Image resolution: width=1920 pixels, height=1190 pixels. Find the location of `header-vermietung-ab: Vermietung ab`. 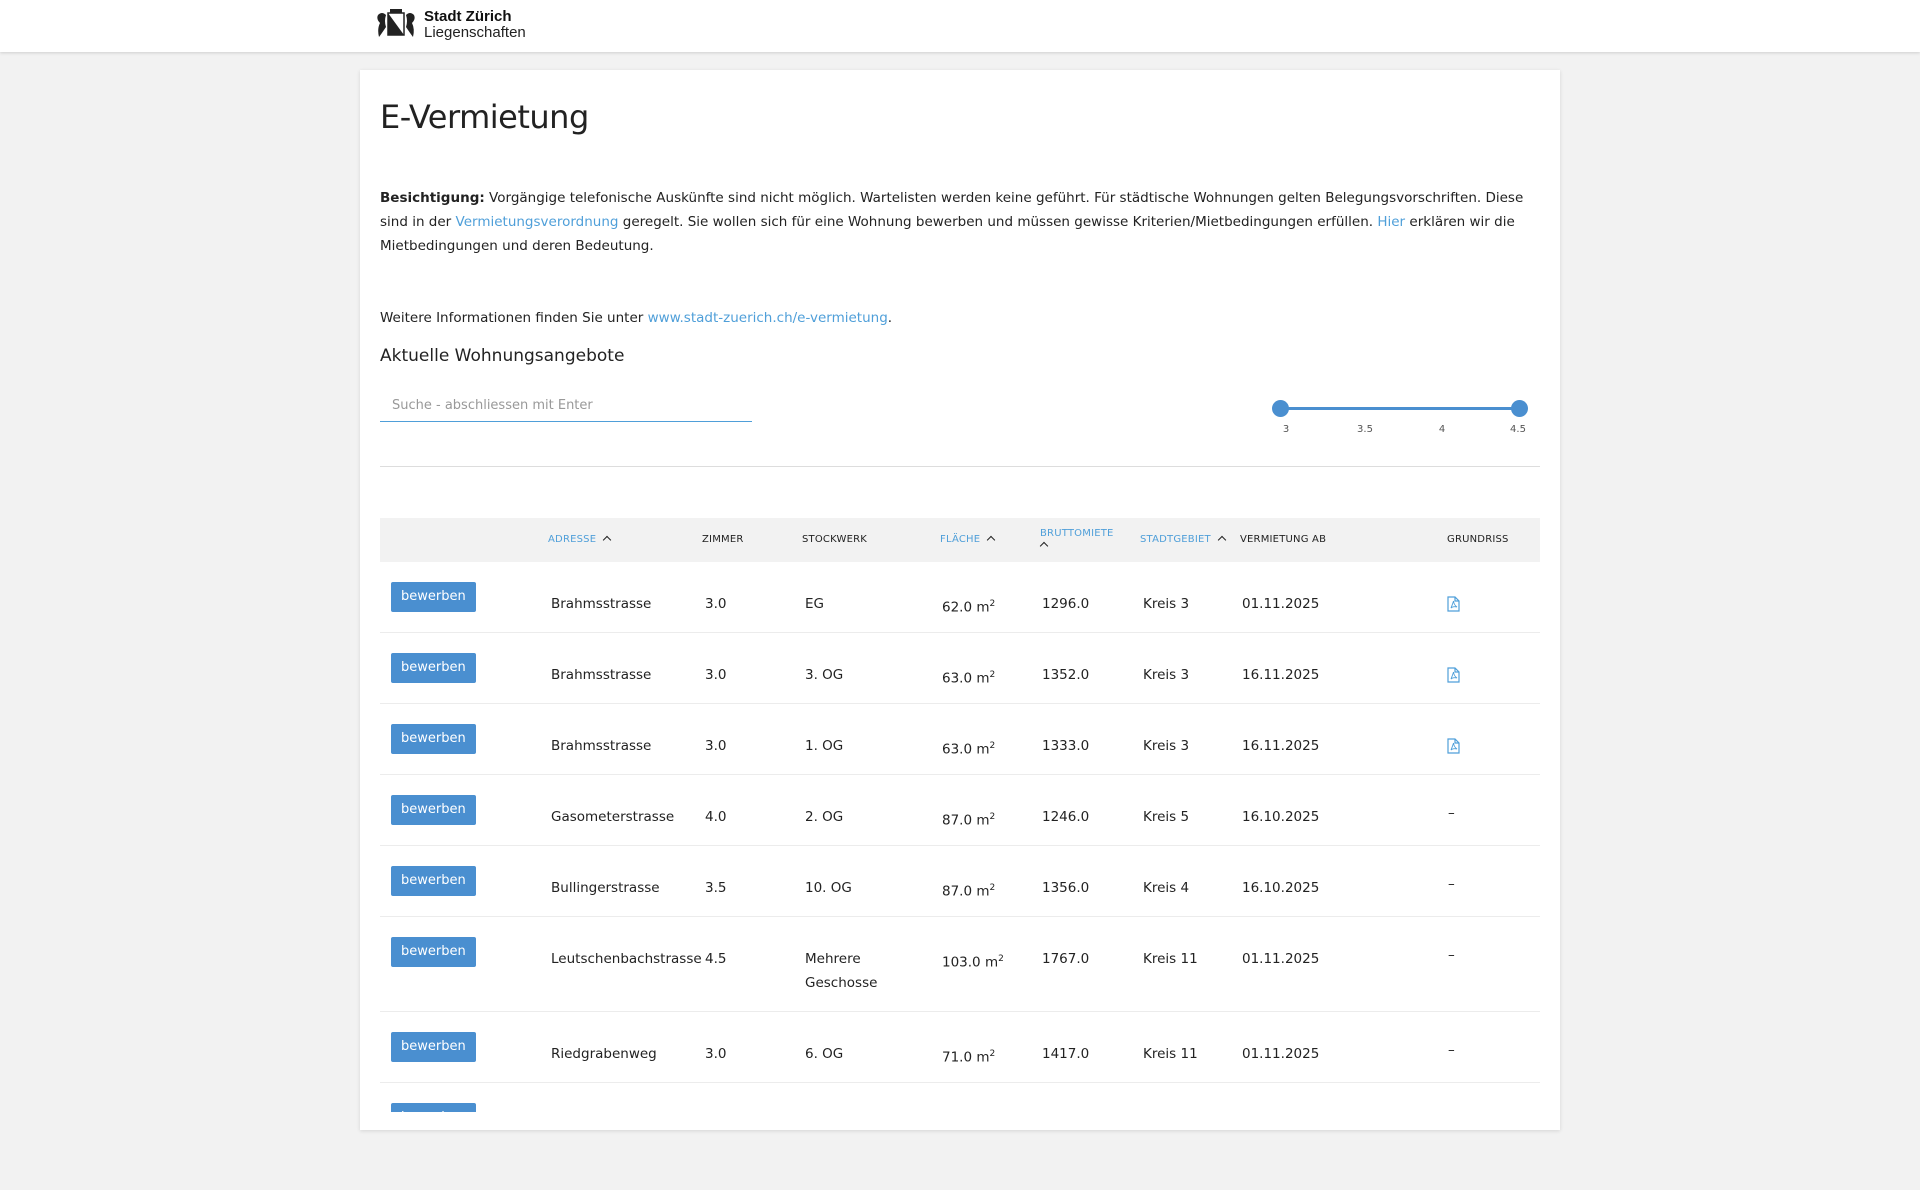

header-vermietung-ab: Vermietung ab is located at coordinates (1283, 539).